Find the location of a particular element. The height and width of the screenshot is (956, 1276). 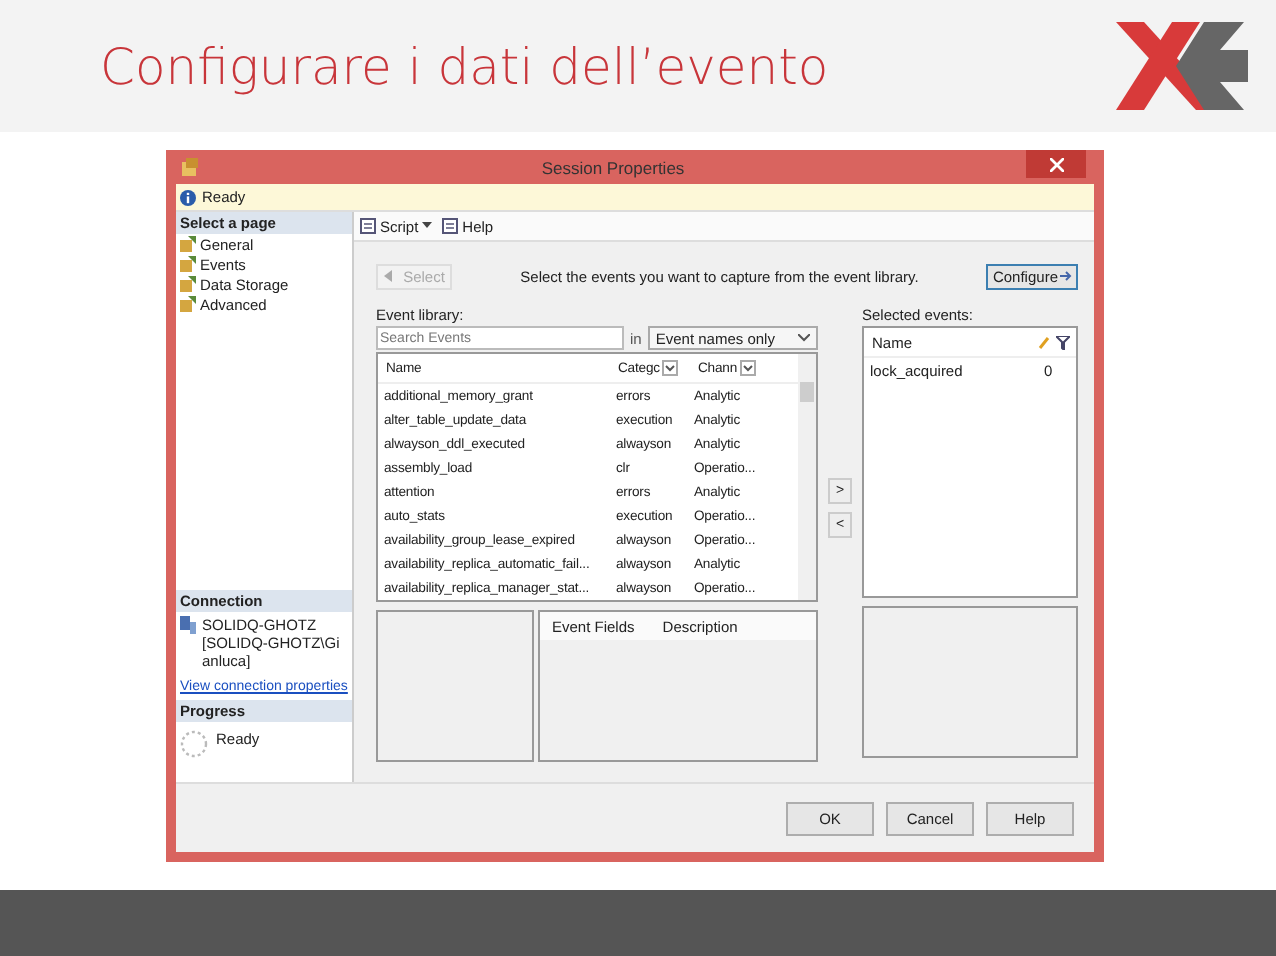

app-icon is located at coordinates (190, 167).